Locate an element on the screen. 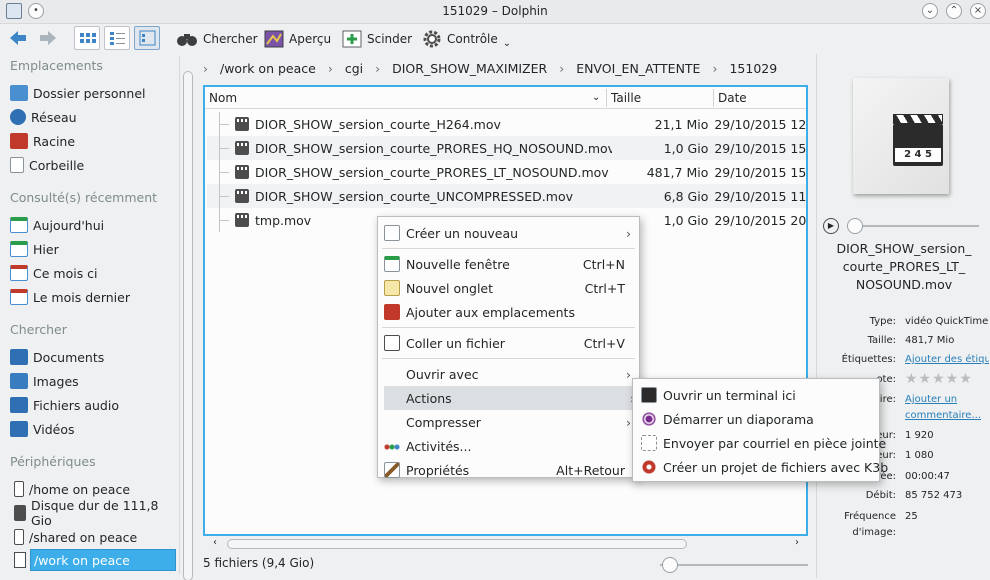 The height and width of the screenshot is (580, 990). menu-item-new-tab: Nouvel onglet Ctrl+T is located at coordinates (508, 288).